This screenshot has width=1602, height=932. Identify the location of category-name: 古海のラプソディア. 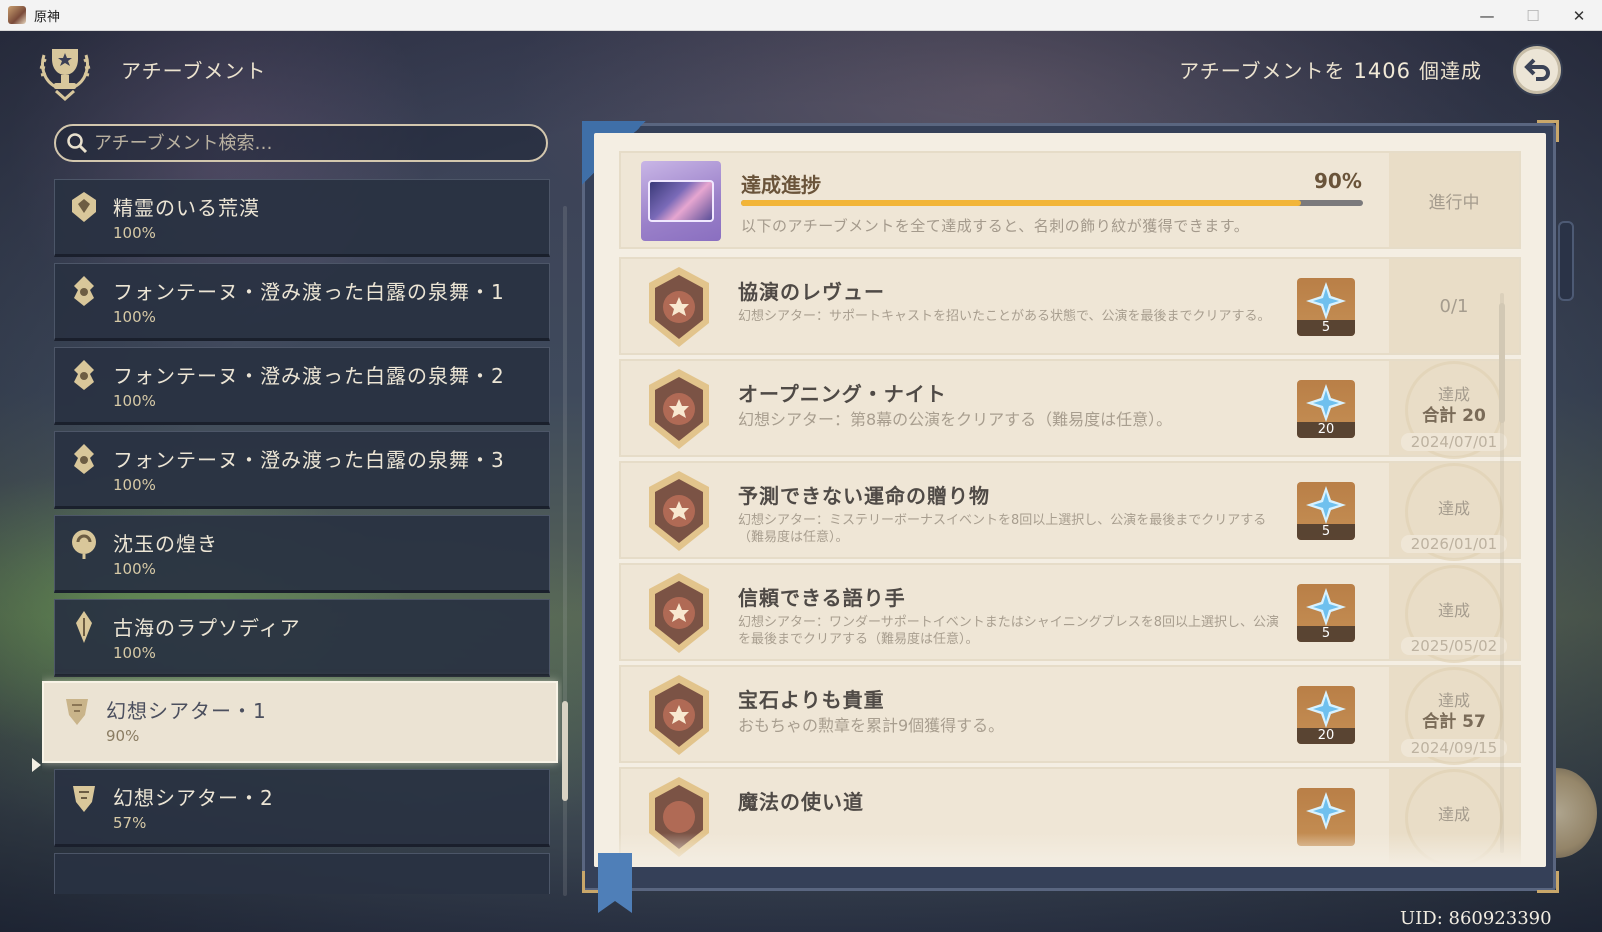
(207, 628).